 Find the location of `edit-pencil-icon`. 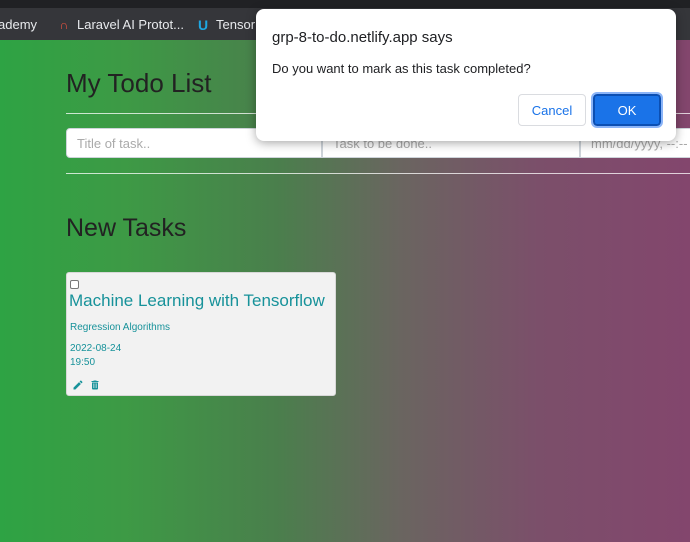

edit-pencil-icon is located at coordinates (78, 385).